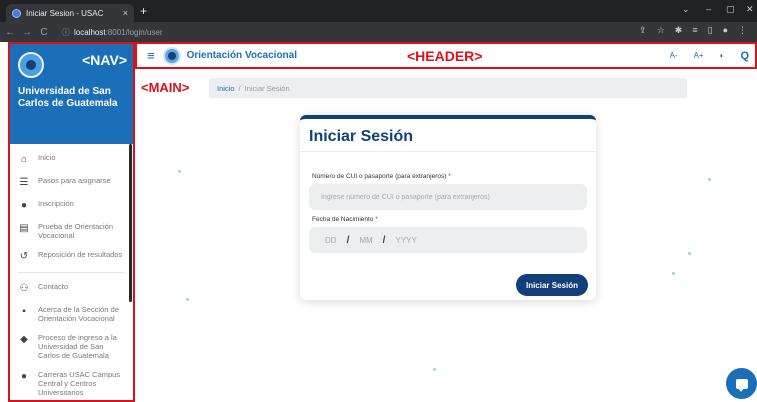 The width and height of the screenshot is (757, 402). I want to click on contrast-toggle-icon: ◐, so click(722, 55).